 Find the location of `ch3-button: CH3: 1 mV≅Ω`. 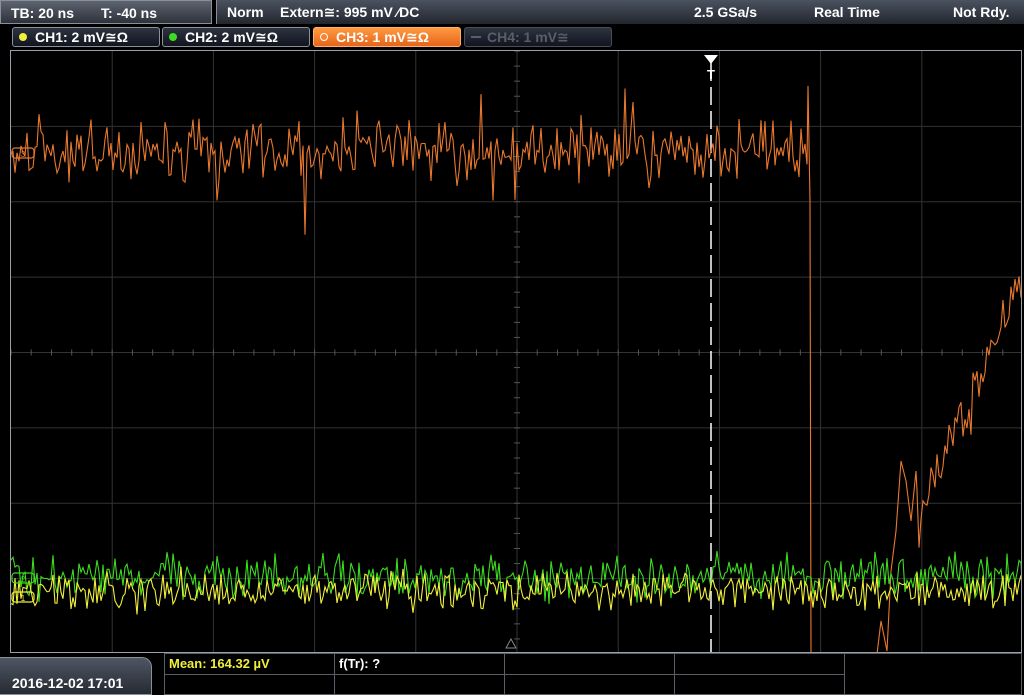

ch3-button: CH3: 1 mV≅Ω is located at coordinates (387, 37).